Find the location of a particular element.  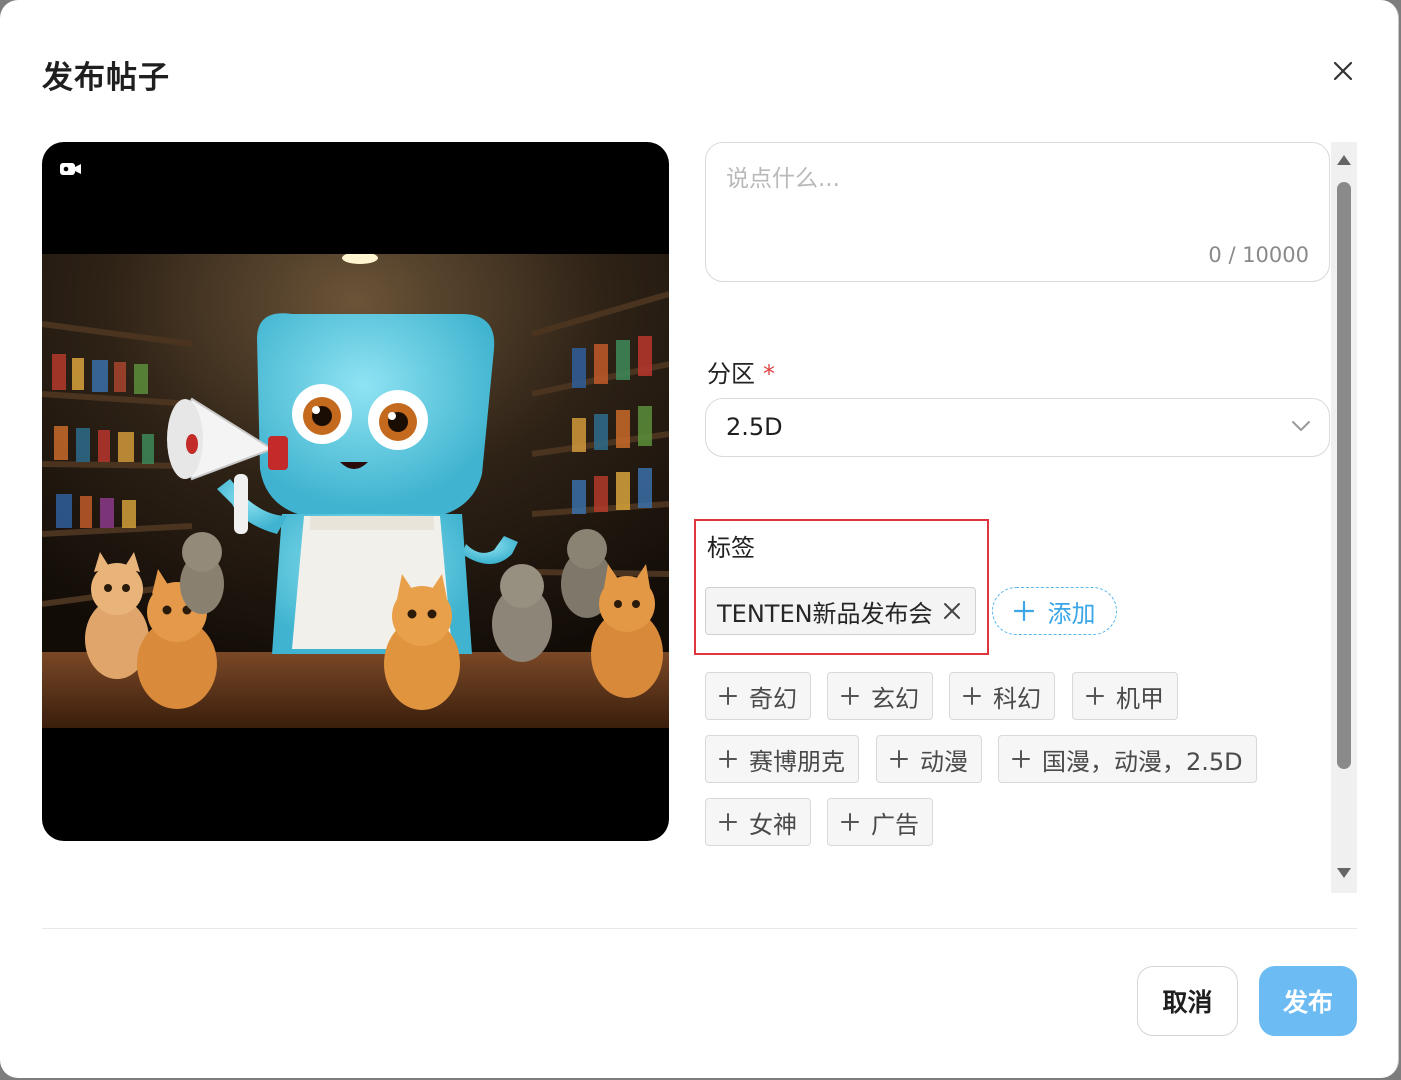

suggested-tag: 广告 is located at coordinates (880, 822).